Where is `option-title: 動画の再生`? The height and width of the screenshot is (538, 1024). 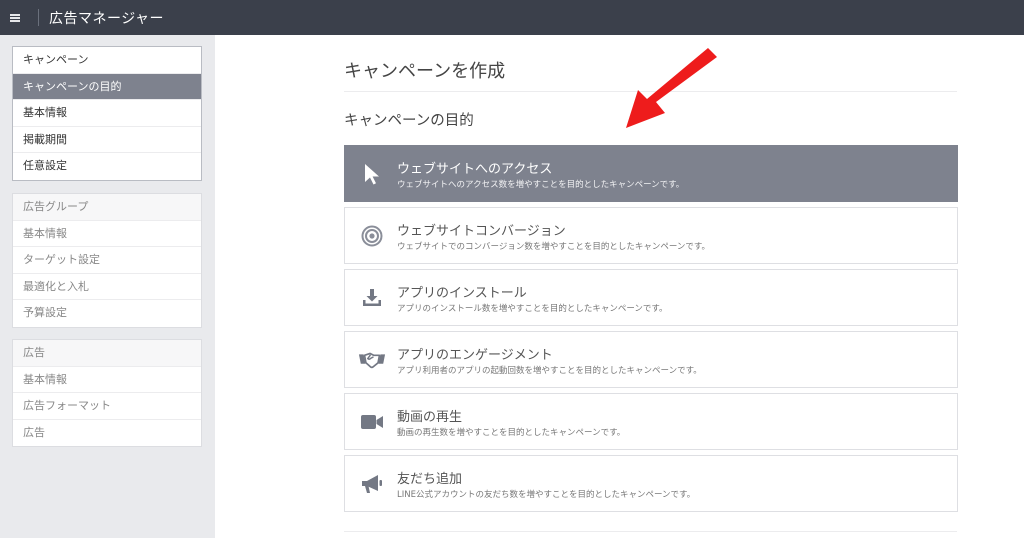 option-title: 動画の再生 is located at coordinates (430, 417).